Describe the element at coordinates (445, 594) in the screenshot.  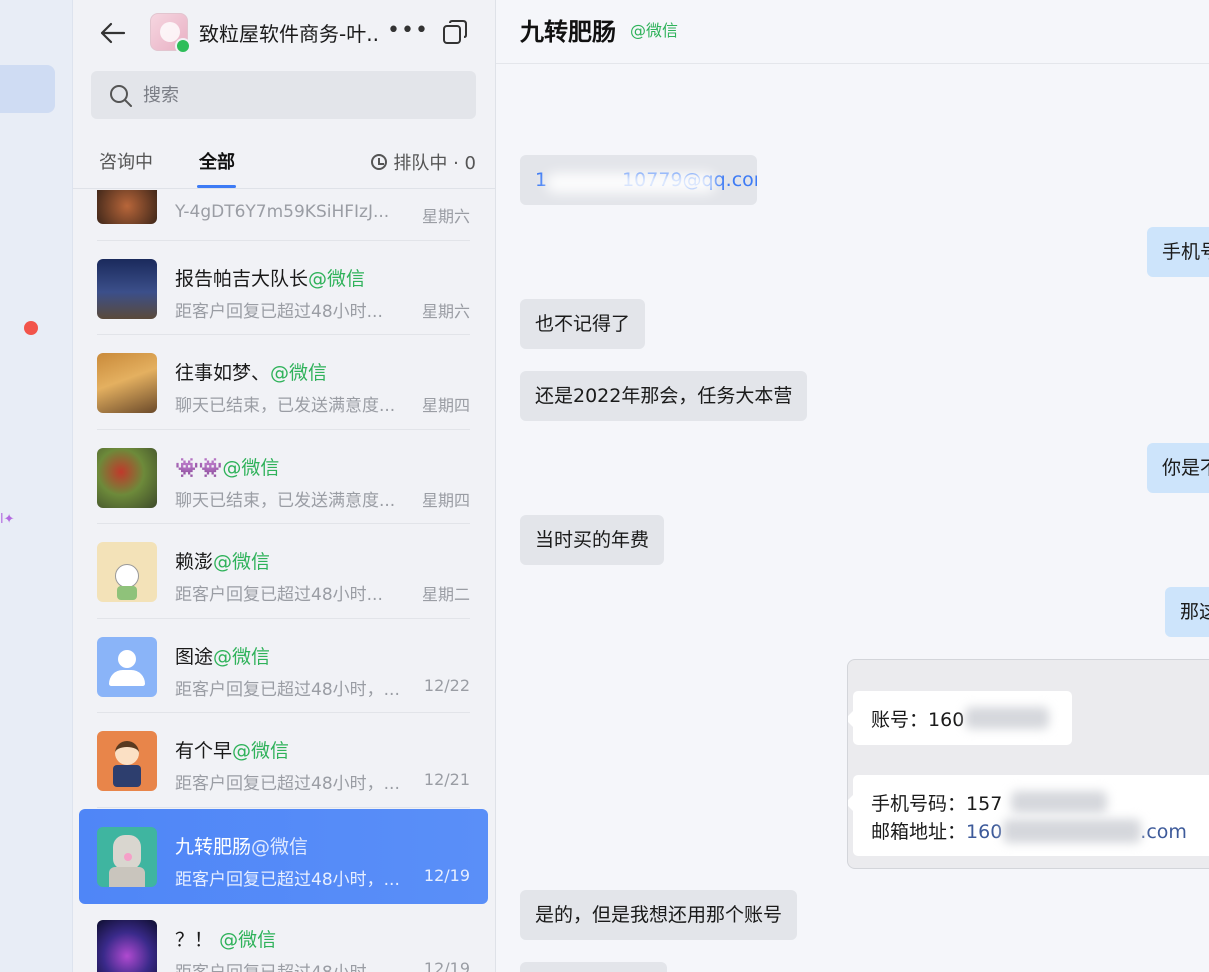
I see `conversation-date: 星期二` at that location.